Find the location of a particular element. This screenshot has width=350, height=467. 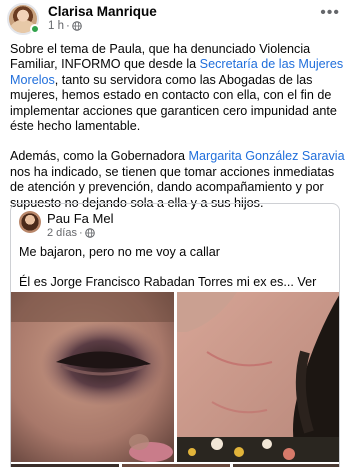

post-meta: 1 h · is located at coordinates (65, 26).